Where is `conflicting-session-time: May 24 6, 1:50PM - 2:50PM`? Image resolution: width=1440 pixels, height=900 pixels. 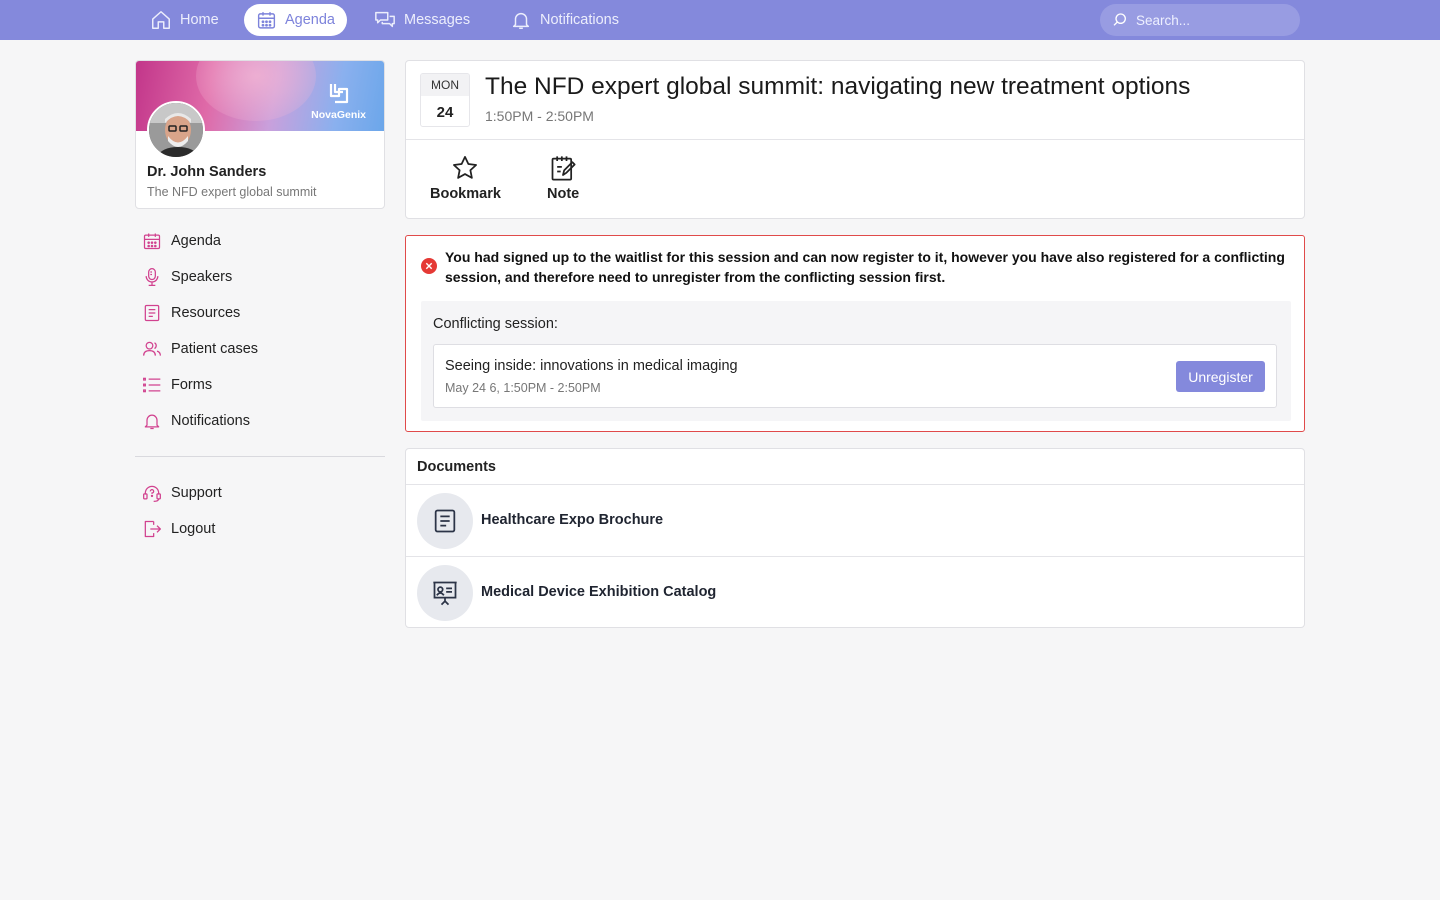
conflicting-session-time: May 24 6, 1:50PM - 2:50PM is located at coordinates (523, 388).